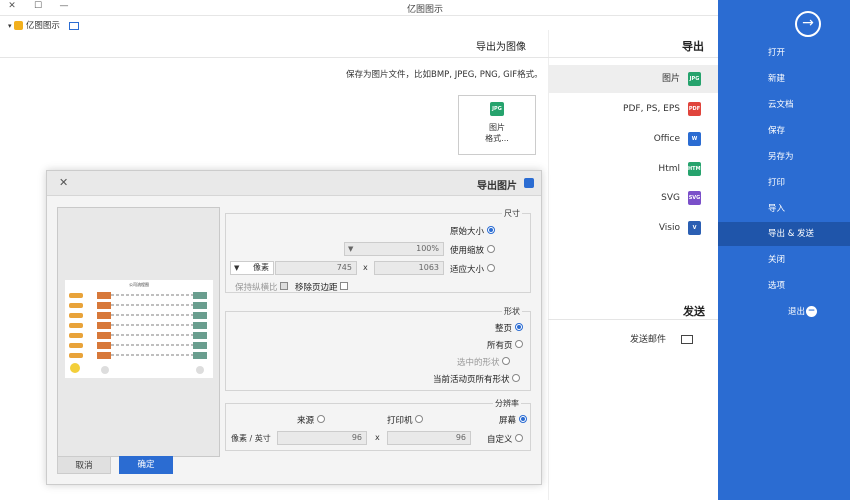 This screenshot has width=850, height=500. What do you see at coordinates (12, 8) in the screenshot?
I see `close-window-button: ✕` at bounding box center [12, 8].